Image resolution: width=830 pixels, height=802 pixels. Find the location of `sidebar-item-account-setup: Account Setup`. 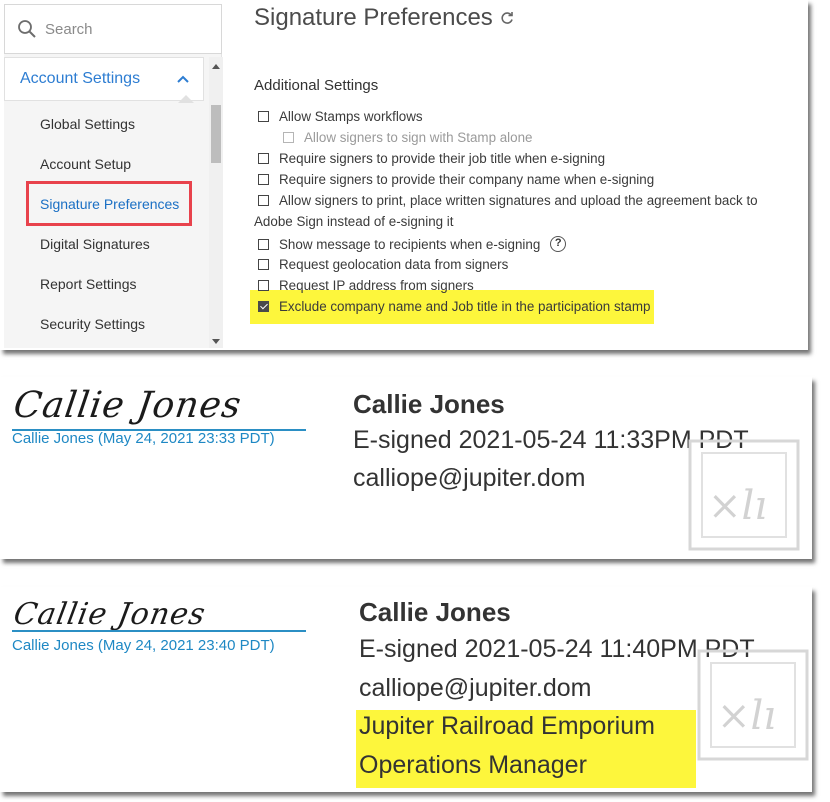

sidebar-item-account-setup: Account Setup is located at coordinates (109, 162).